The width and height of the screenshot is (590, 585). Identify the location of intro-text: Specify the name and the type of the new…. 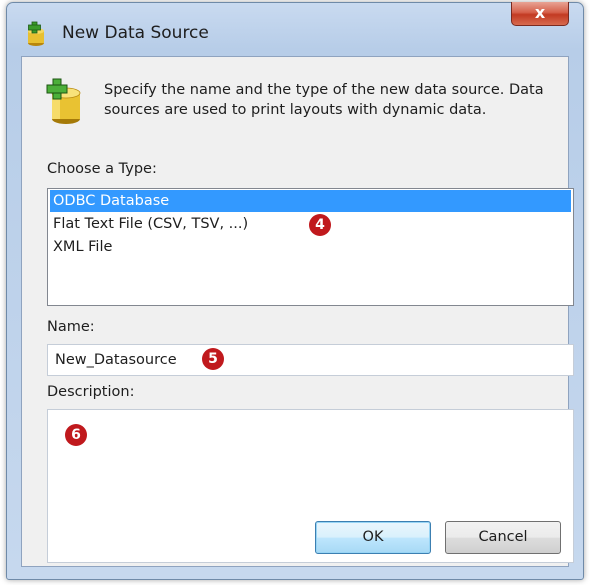
(324, 100).